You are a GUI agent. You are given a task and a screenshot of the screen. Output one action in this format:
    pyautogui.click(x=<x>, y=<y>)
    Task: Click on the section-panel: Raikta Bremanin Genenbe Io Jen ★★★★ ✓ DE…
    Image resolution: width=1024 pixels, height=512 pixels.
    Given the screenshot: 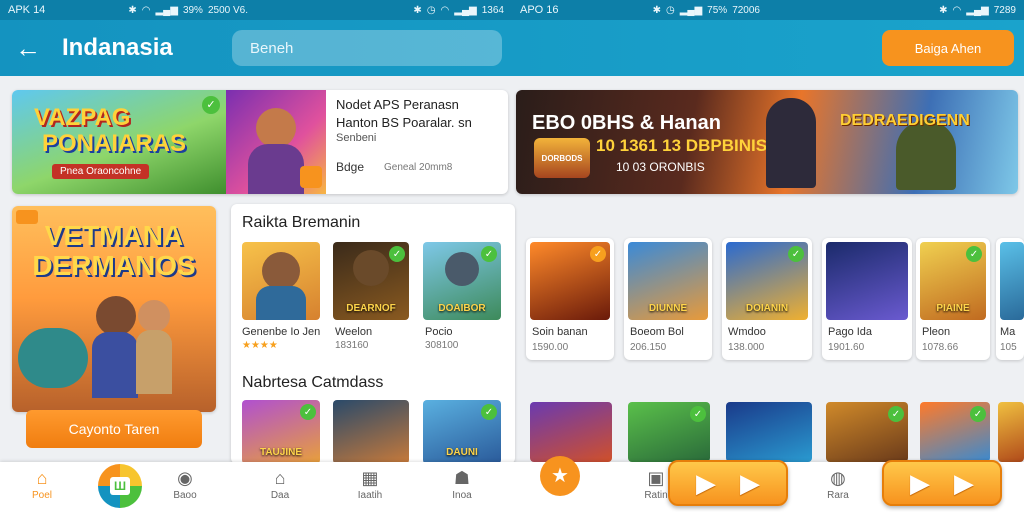 What is the action you would take?
    pyautogui.click(x=373, y=334)
    